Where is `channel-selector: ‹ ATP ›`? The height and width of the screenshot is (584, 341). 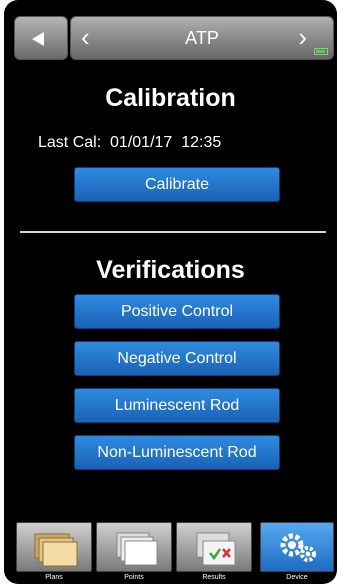
channel-selector: ‹ ATP › is located at coordinates (202, 38).